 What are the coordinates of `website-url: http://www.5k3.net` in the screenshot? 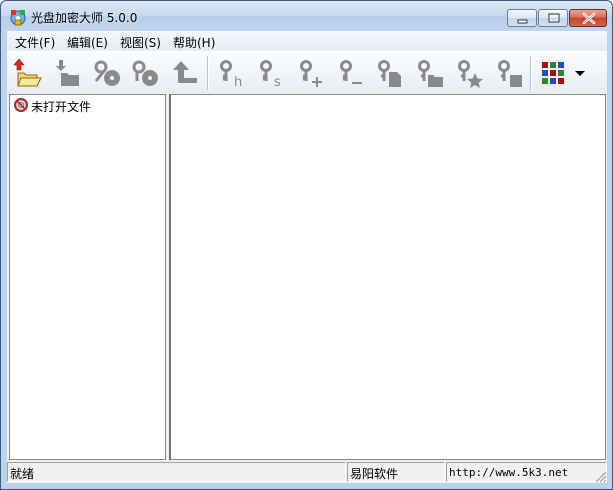 It's located at (526, 472).